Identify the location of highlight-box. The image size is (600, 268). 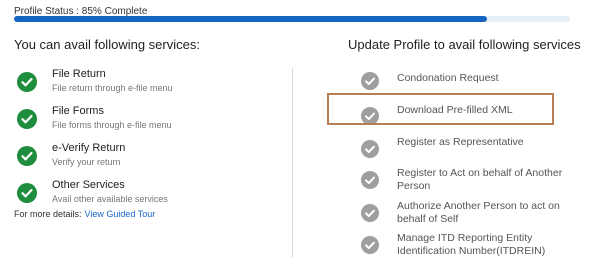
(440, 109).